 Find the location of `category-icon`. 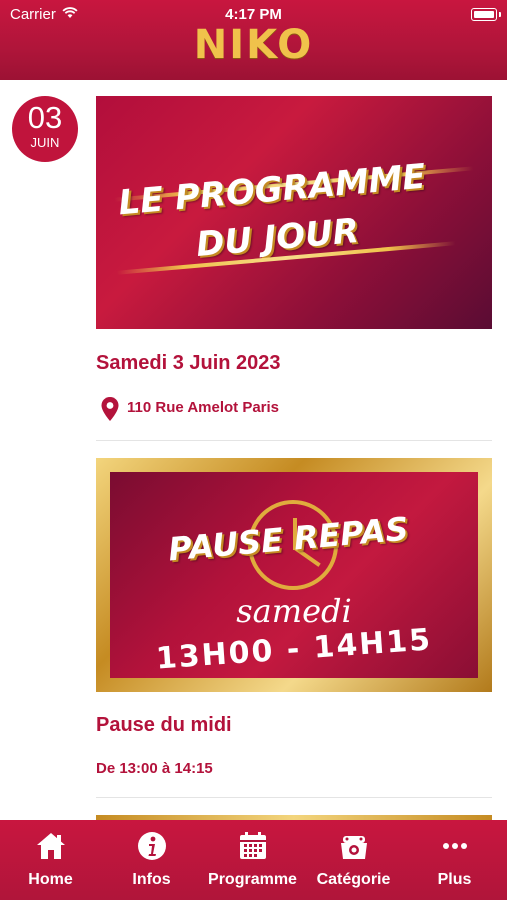

category-icon is located at coordinates (353, 847).